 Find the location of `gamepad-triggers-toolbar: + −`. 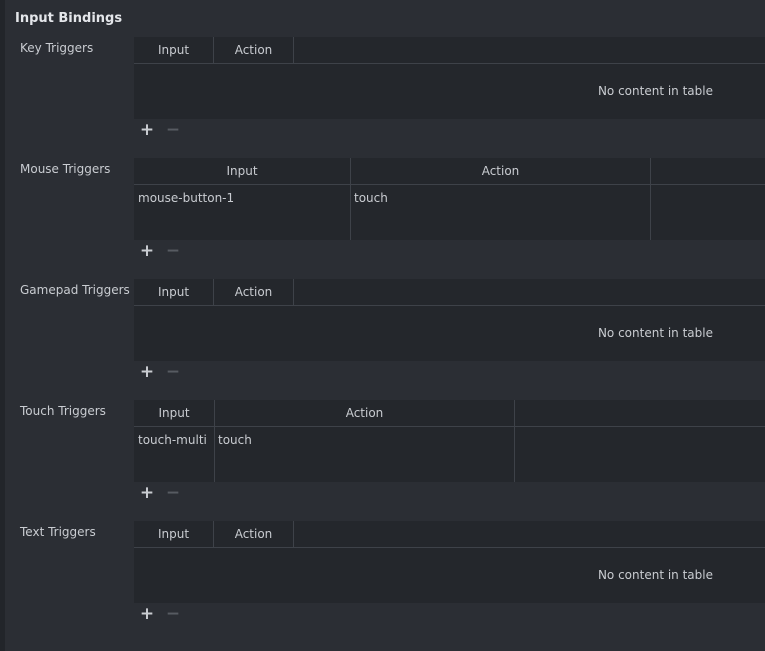

gamepad-triggers-toolbar: + − is located at coordinates (449, 372).